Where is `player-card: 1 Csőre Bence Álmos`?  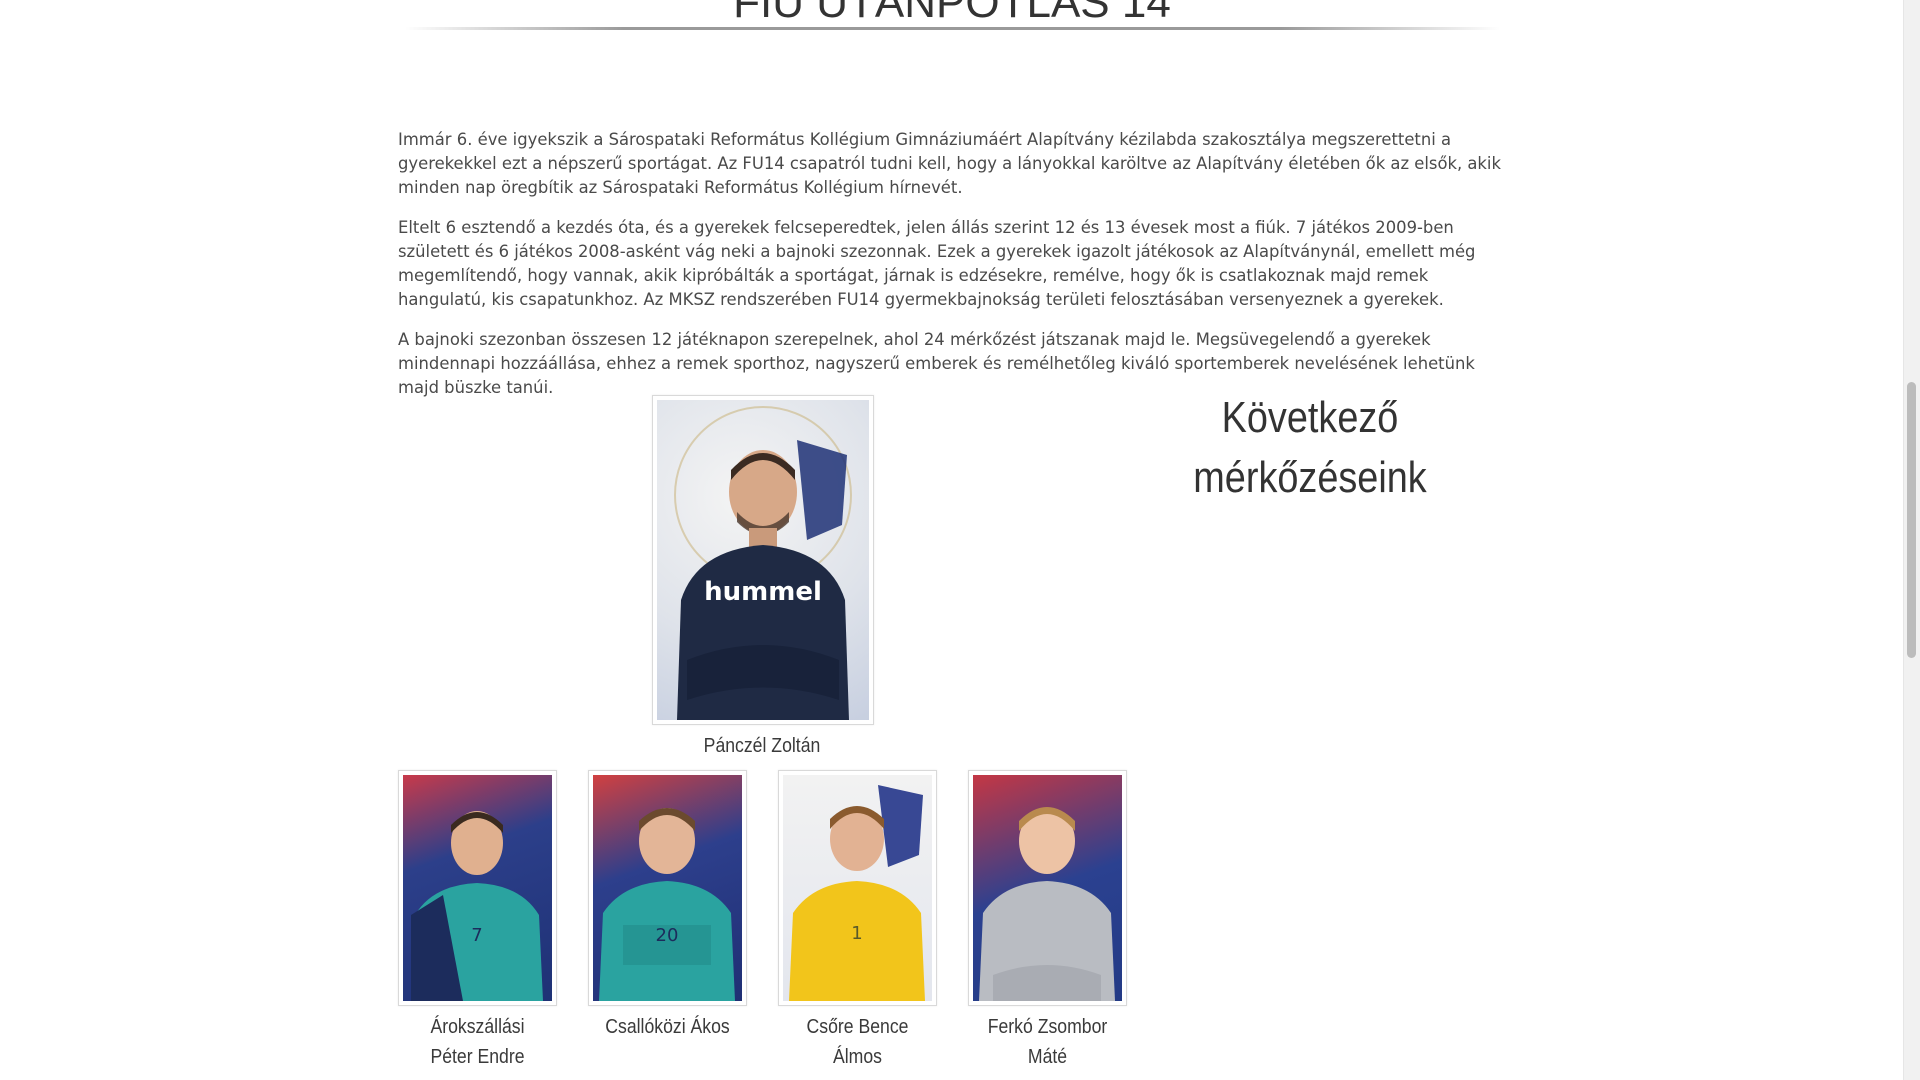 player-card: 1 Csőre Bence Álmos is located at coordinates (857, 921).